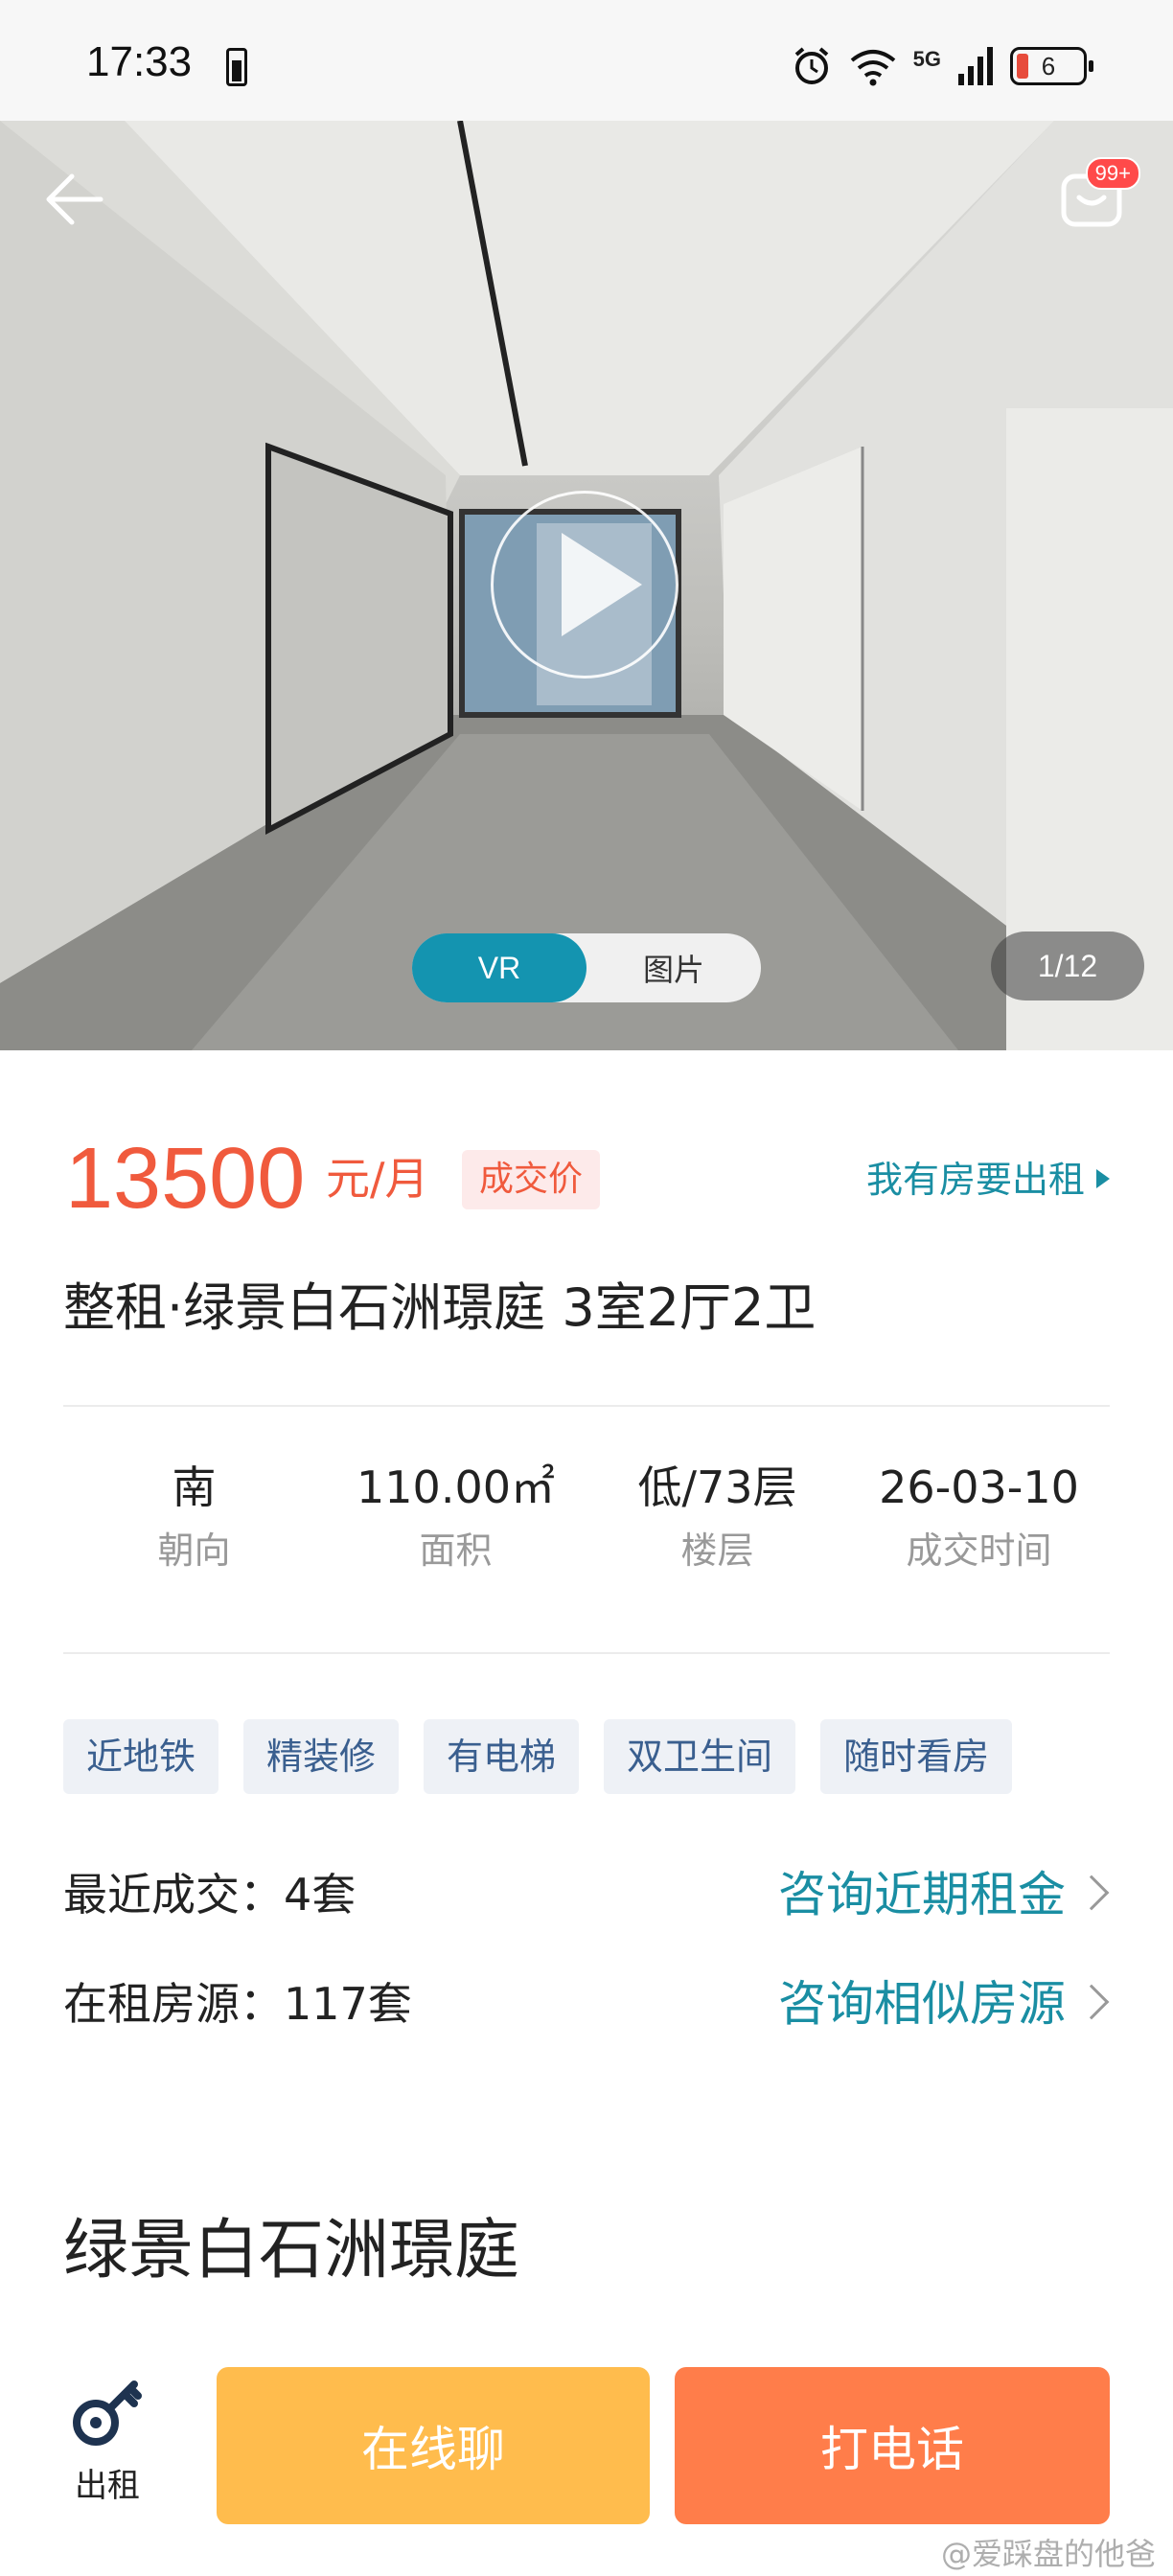  I want to click on signal-icon, so click(975, 66).